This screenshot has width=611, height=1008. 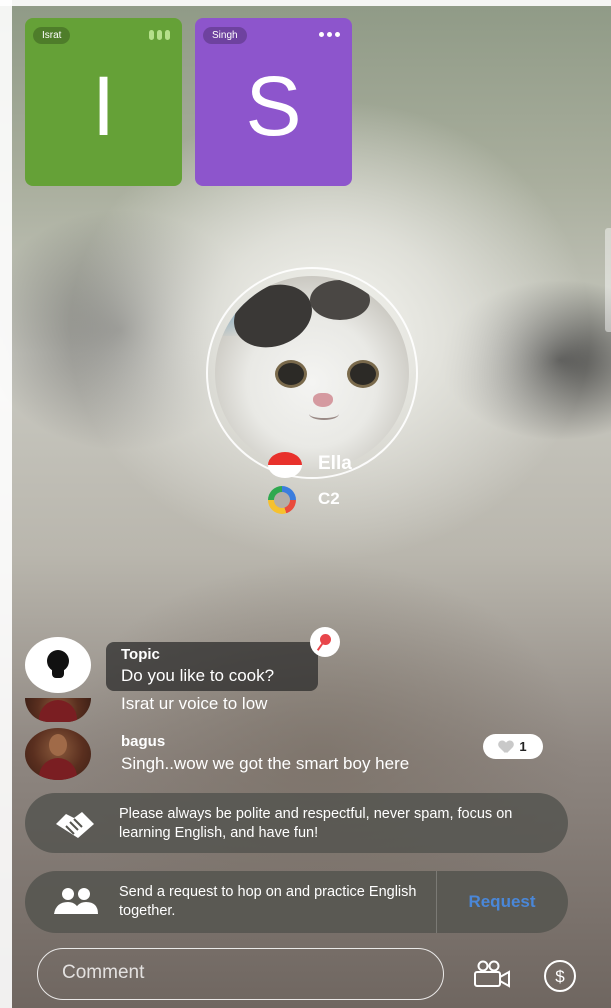 What do you see at coordinates (143, 741) in the screenshot?
I see `chat-author: bagus` at bounding box center [143, 741].